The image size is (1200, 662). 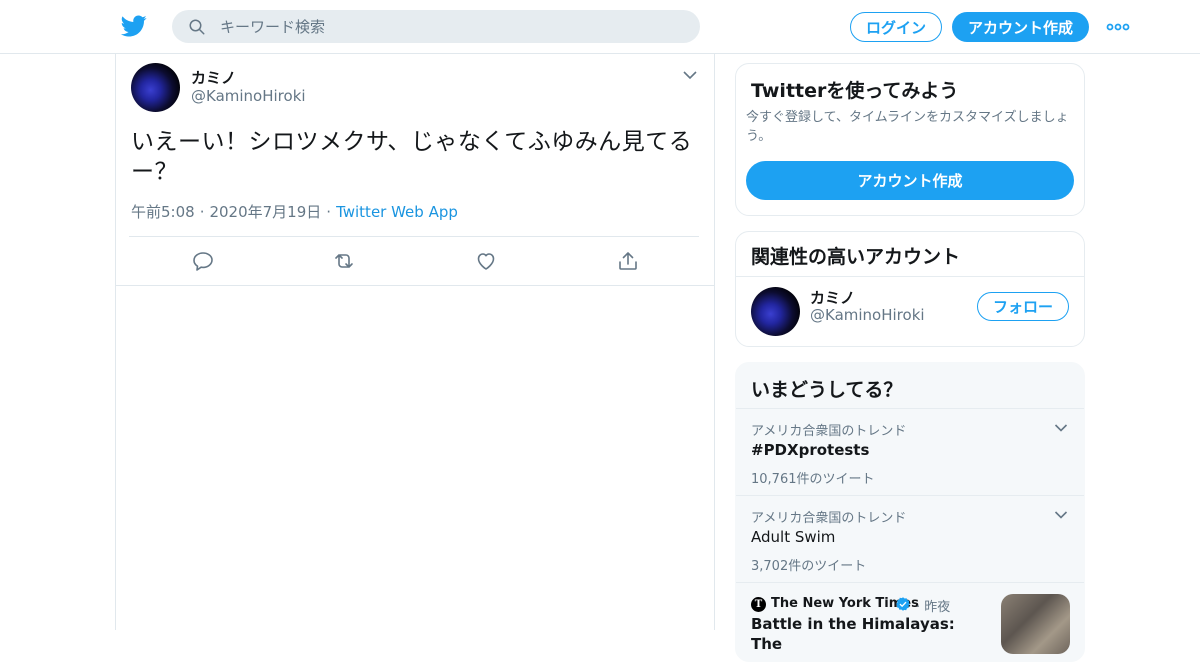 What do you see at coordinates (248, 96) in the screenshot?
I see `author-handle: @KaminoHiroki` at bounding box center [248, 96].